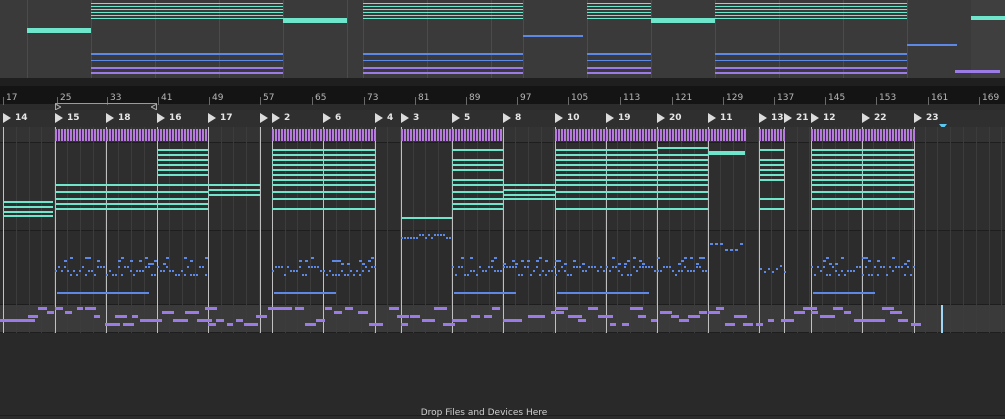  Describe the element at coordinates (332, 118) in the screenshot. I see `locator-label: 6` at that location.